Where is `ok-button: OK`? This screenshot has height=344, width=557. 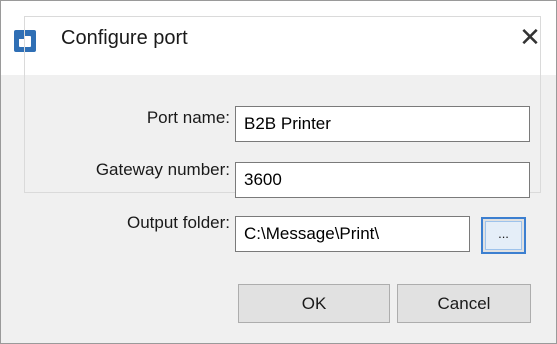
ok-button: OK is located at coordinates (314, 303).